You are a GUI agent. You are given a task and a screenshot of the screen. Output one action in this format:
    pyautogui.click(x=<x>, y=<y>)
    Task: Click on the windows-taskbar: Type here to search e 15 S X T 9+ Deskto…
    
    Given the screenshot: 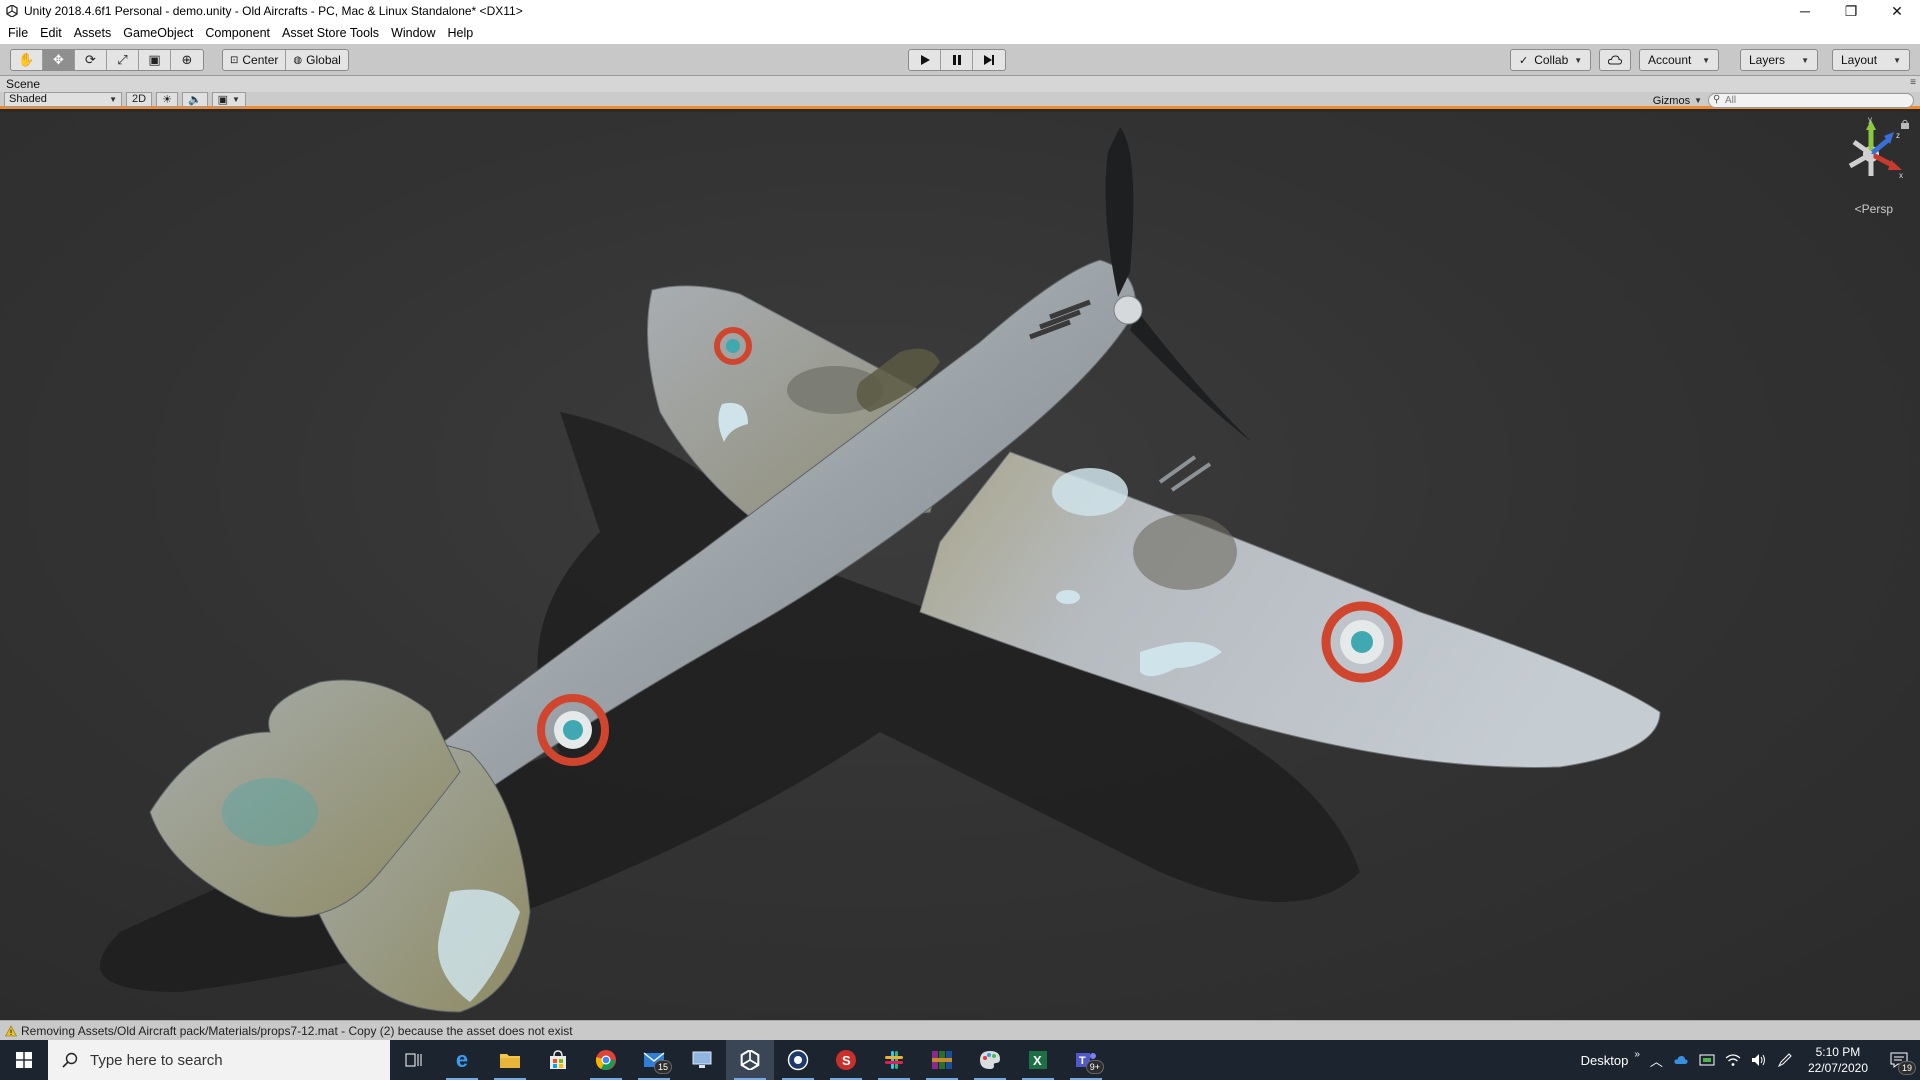 What is the action you would take?
    pyautogui.click(x=960, y=1060)
    